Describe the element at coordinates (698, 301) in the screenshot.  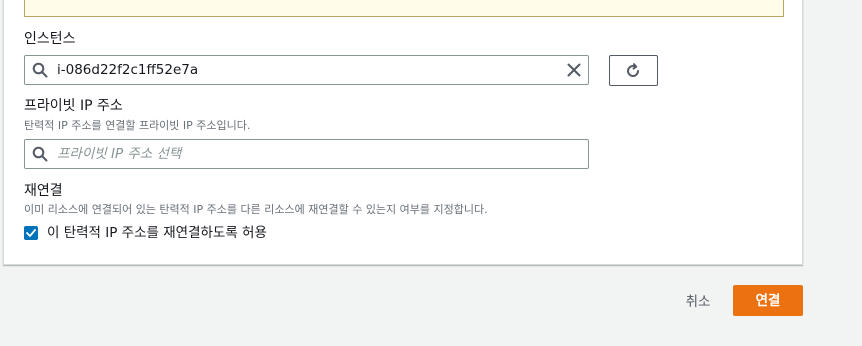
I see `cancel-button: 취소` at that location.